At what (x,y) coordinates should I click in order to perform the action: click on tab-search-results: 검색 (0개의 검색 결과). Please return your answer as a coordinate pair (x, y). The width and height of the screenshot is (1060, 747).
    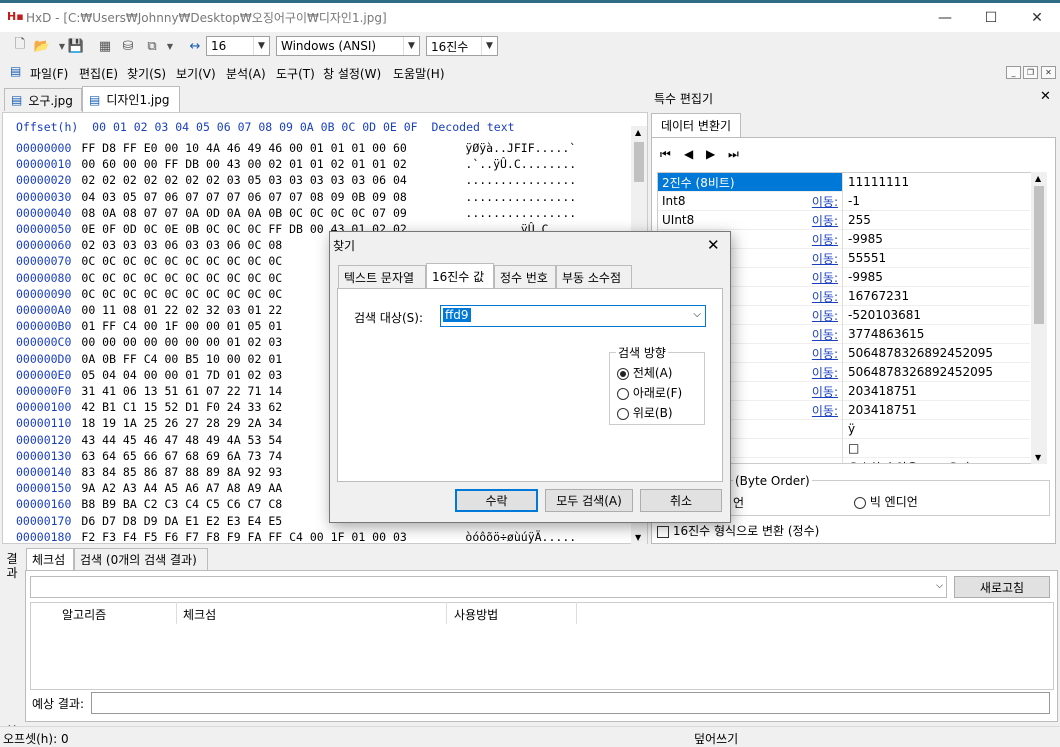
    Looking at the image, I should click on (141, 559).